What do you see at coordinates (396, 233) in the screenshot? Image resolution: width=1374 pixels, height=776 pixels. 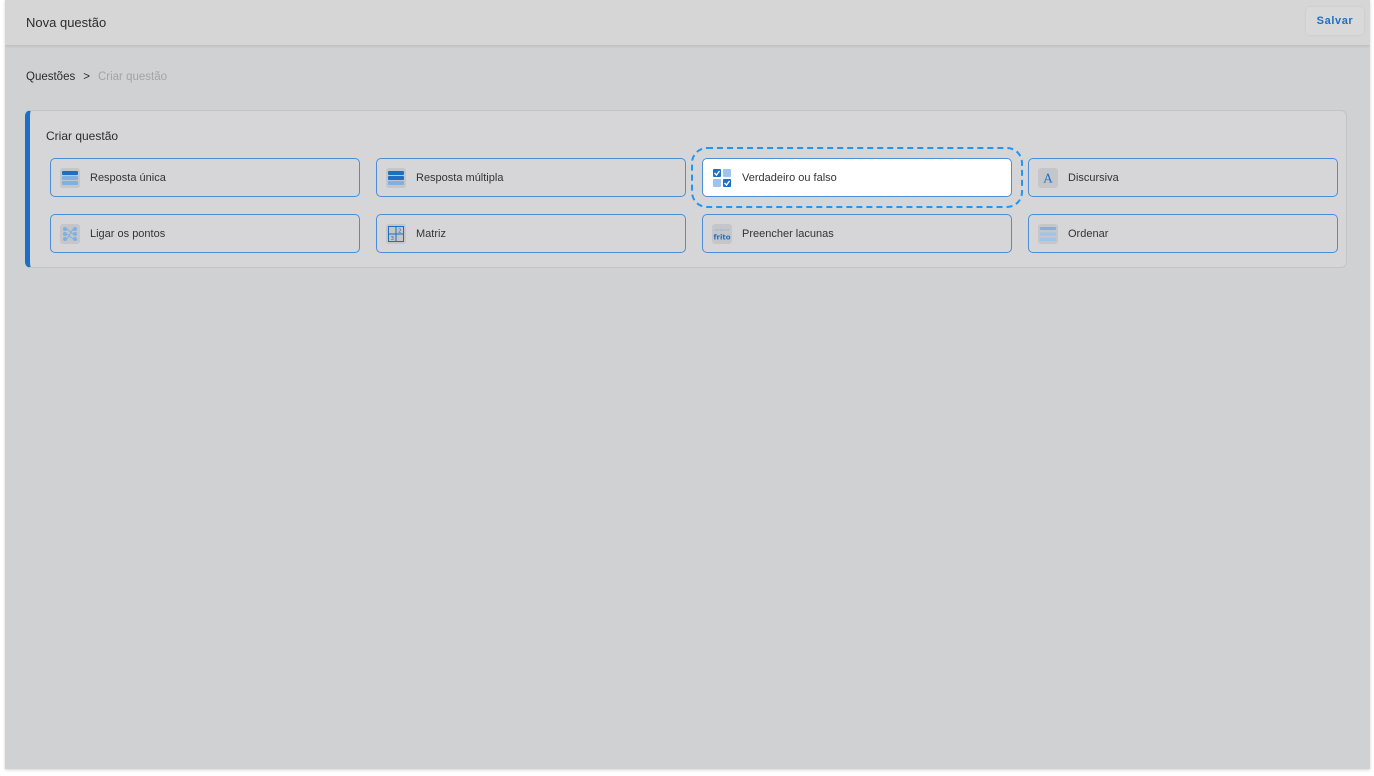 I see `matrix-icon: 2 3` at bounding box center [396, 233].